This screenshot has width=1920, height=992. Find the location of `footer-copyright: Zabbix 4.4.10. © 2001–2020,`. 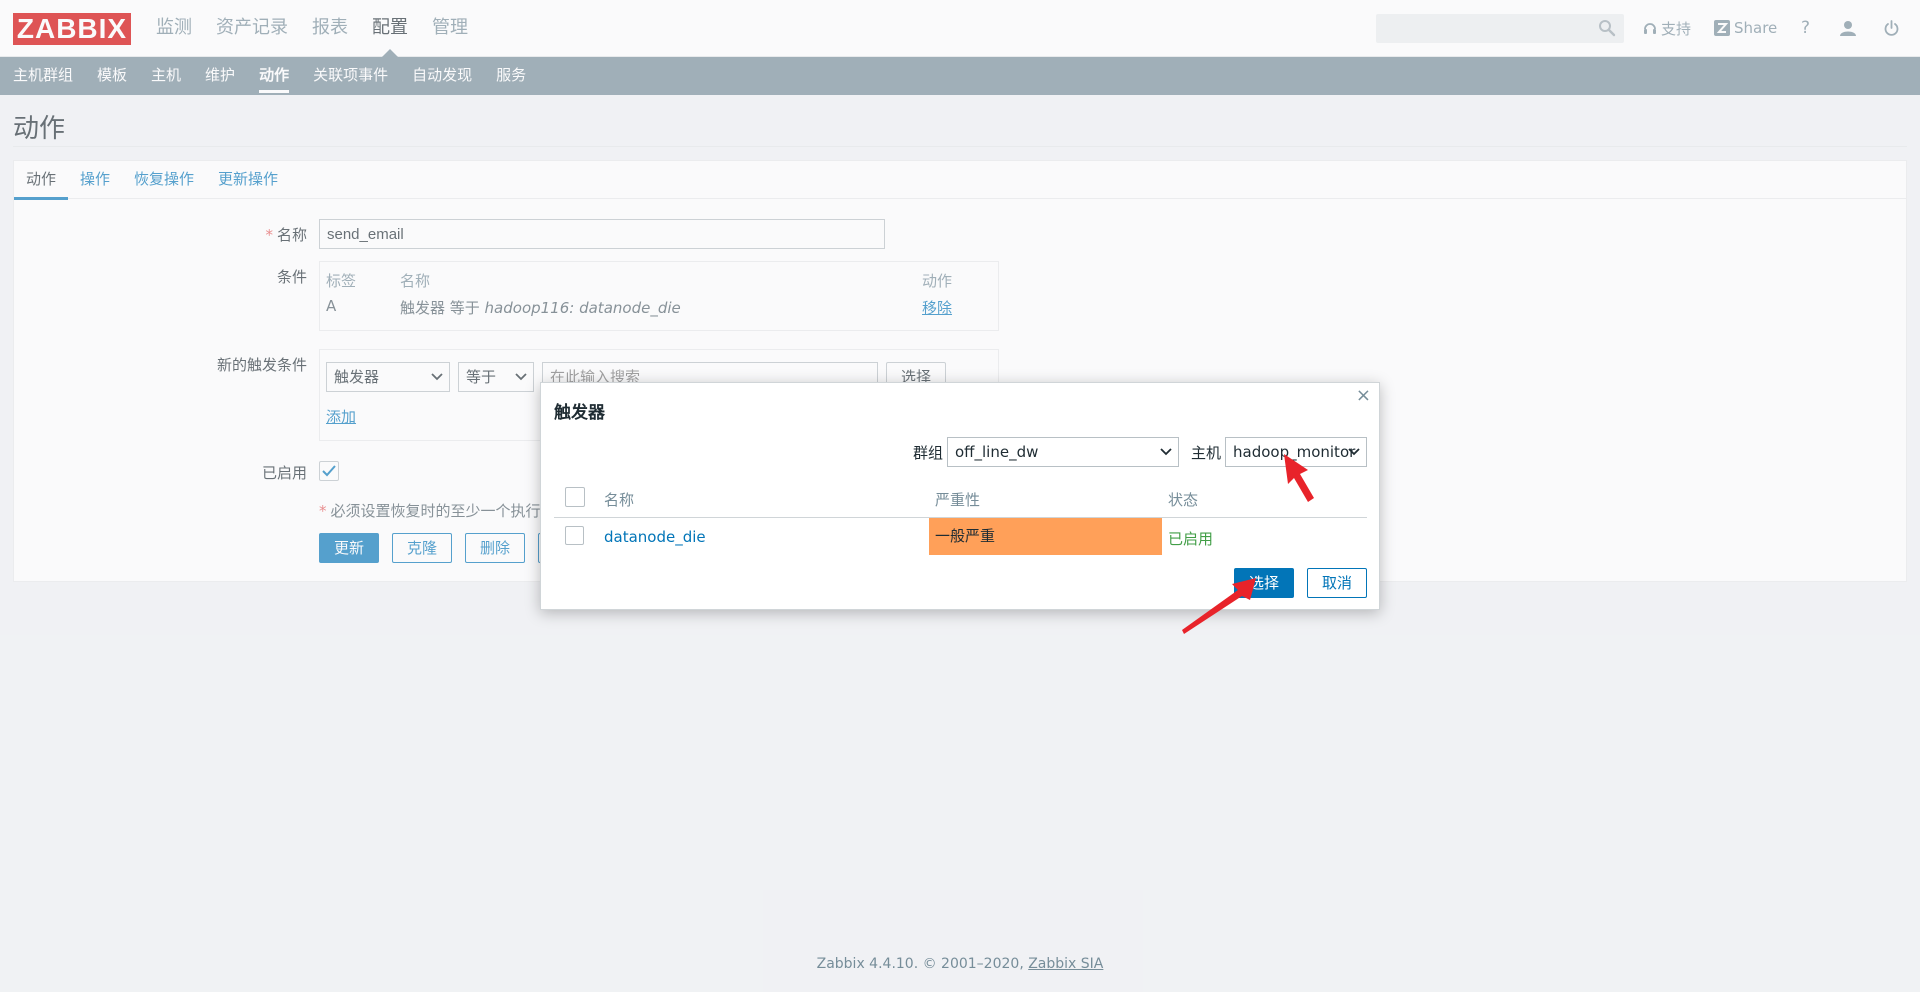

footer-copyright: Zabbix 4.4.10. © 2001–2020, is located at coordinates (922, 964).